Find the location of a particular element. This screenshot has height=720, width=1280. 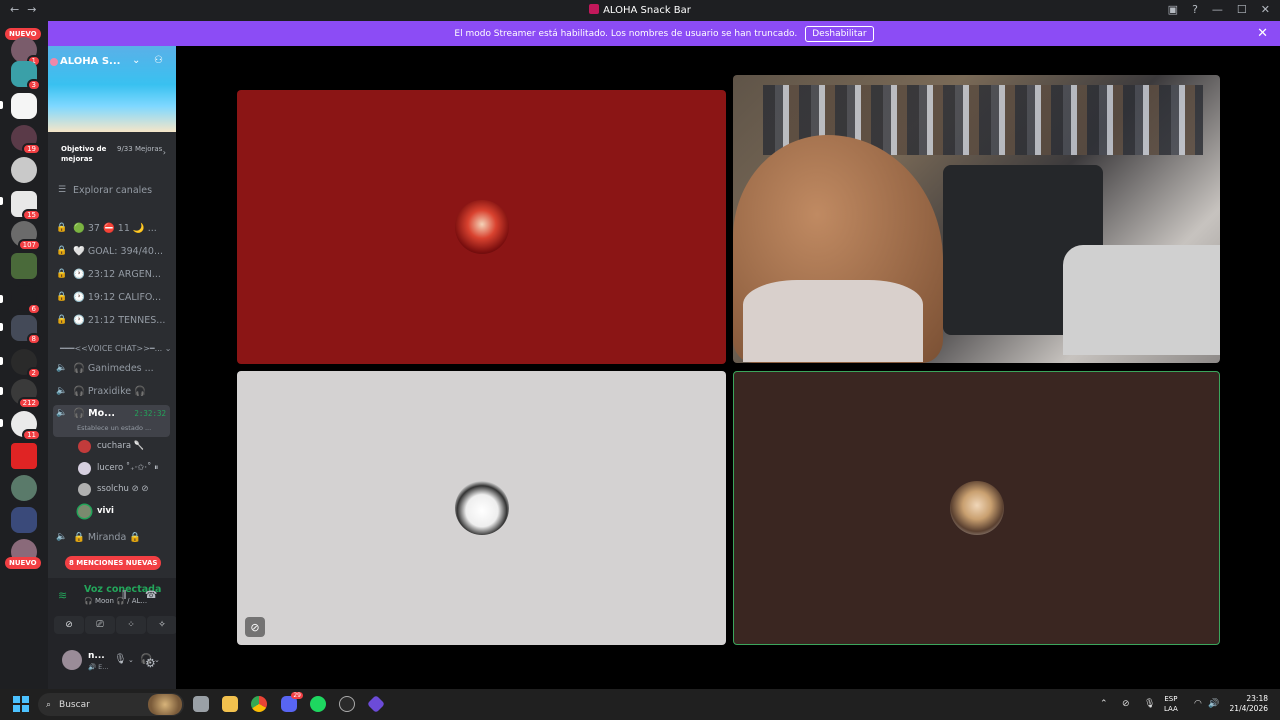

chevron-up-icon: ⌃ is located at coordinates (1104, 704).